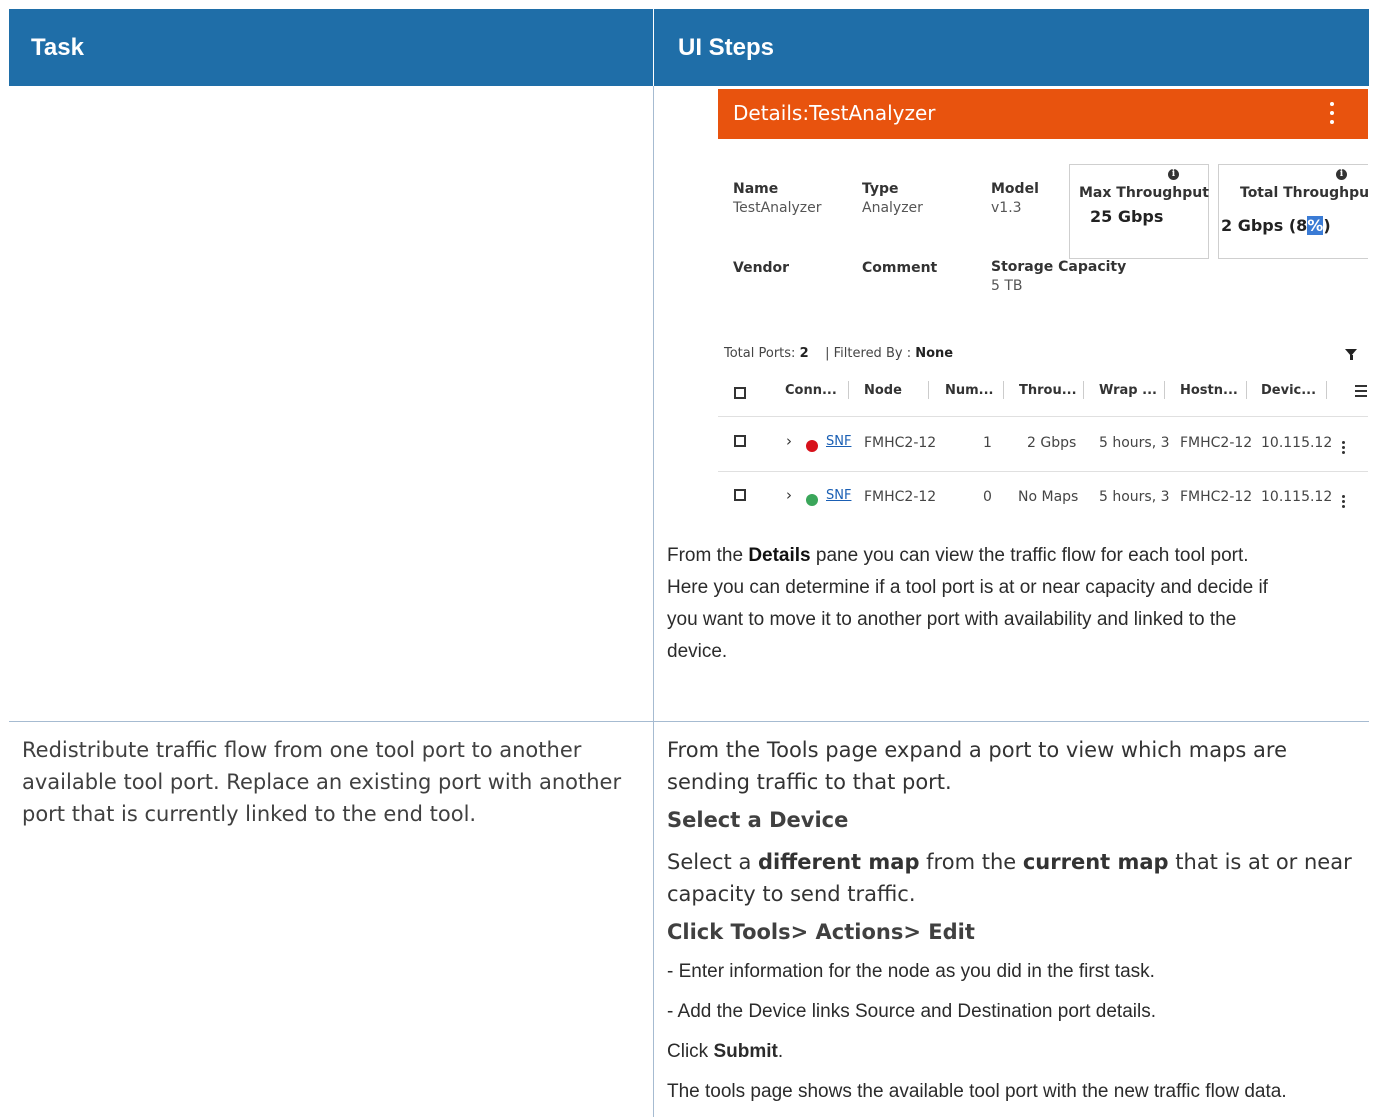  I want to click on column-divider, so click(653, 601).